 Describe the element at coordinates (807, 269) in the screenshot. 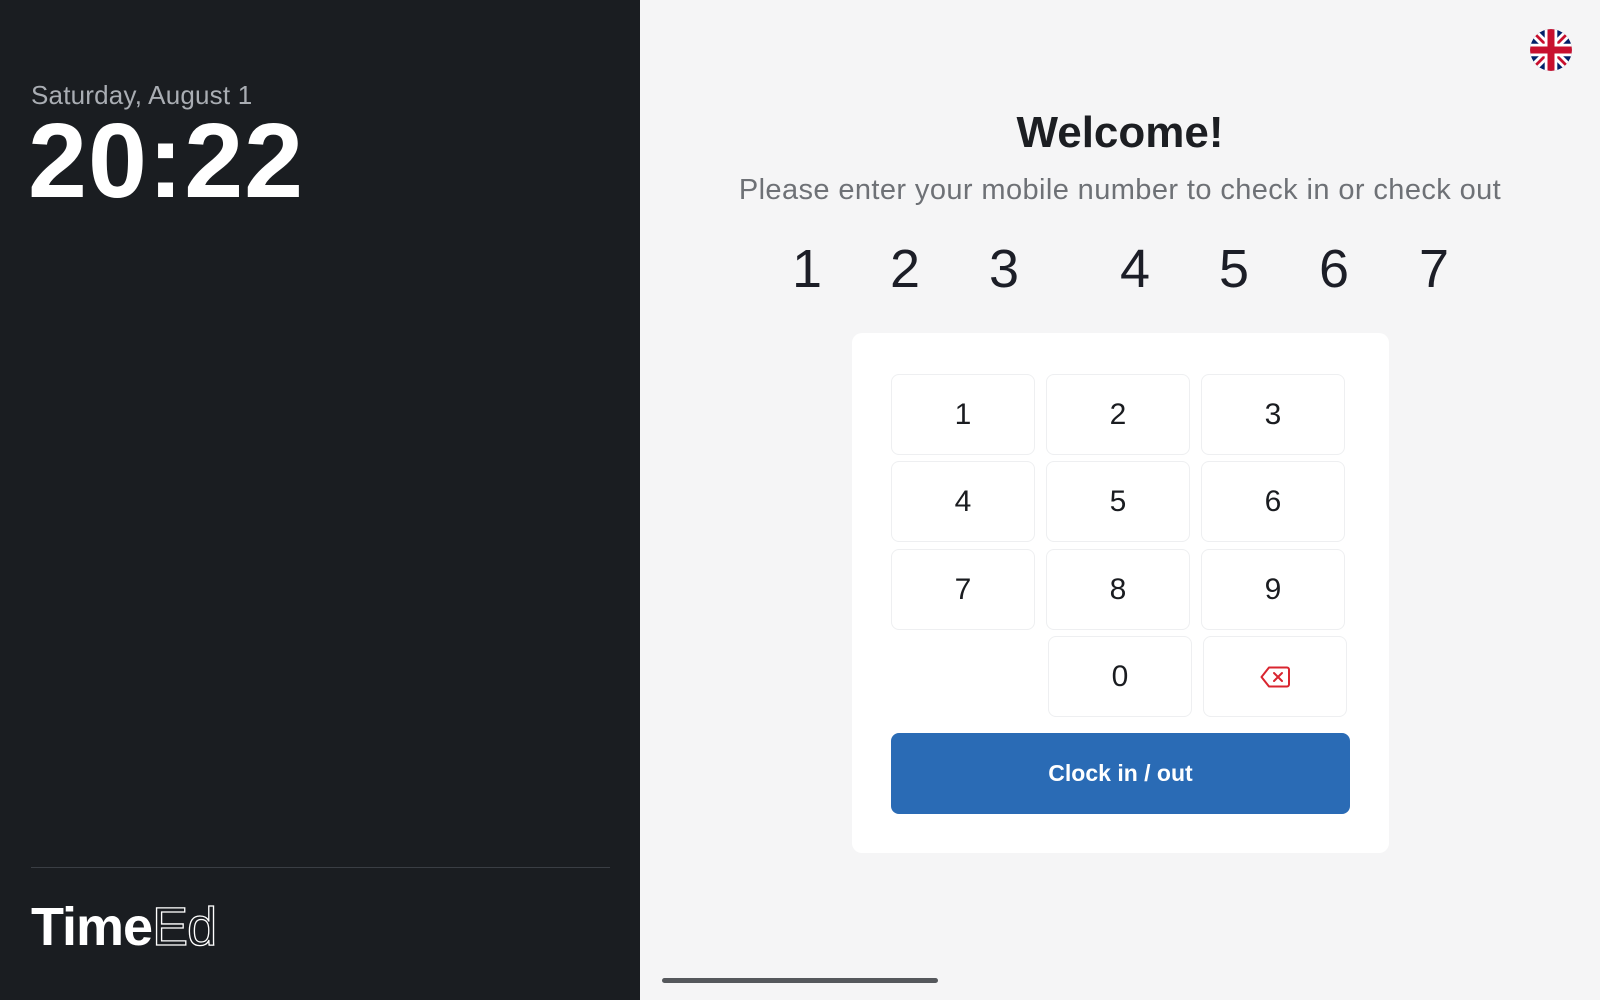

I see `entered-digit: 1` at that location.